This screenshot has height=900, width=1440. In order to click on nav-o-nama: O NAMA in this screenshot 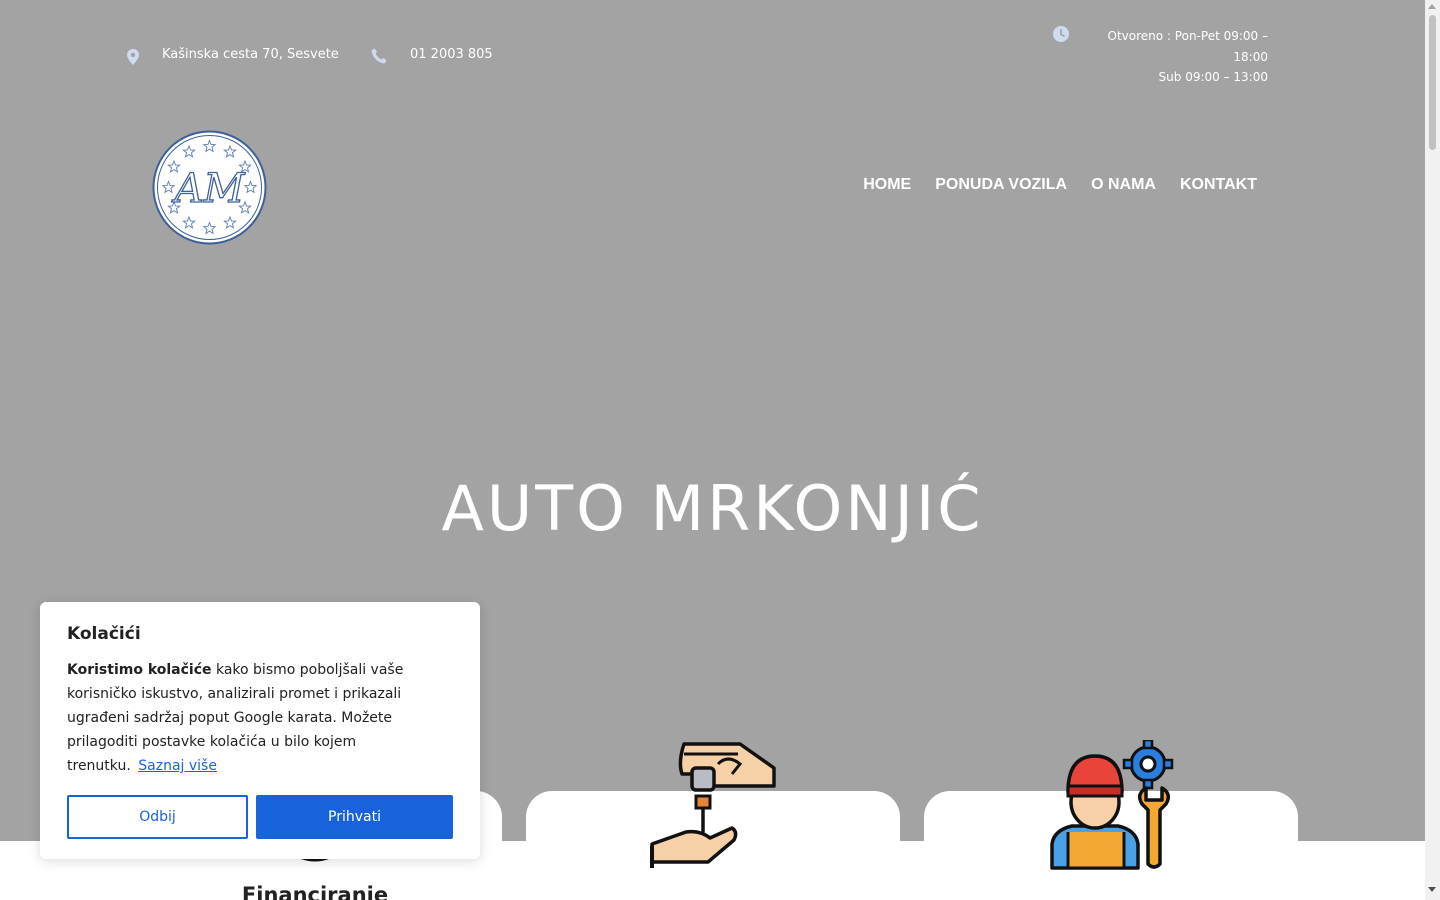, I will do `click(1123, 185)`.